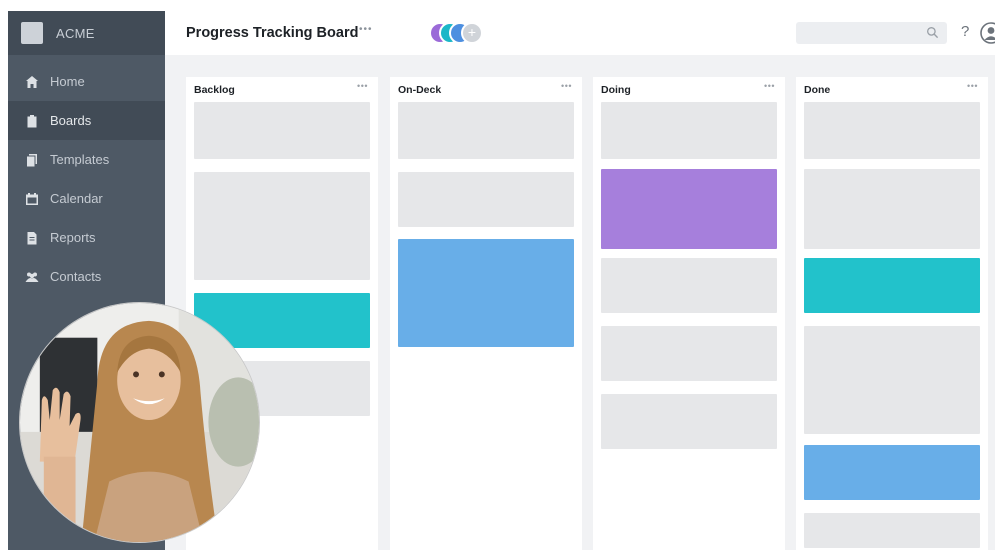 The width and height of the screenshot is (995, 550). Describe the element at coordinates (420, 90) in the screenshot. I see `column-title: On-Deck` at that location.